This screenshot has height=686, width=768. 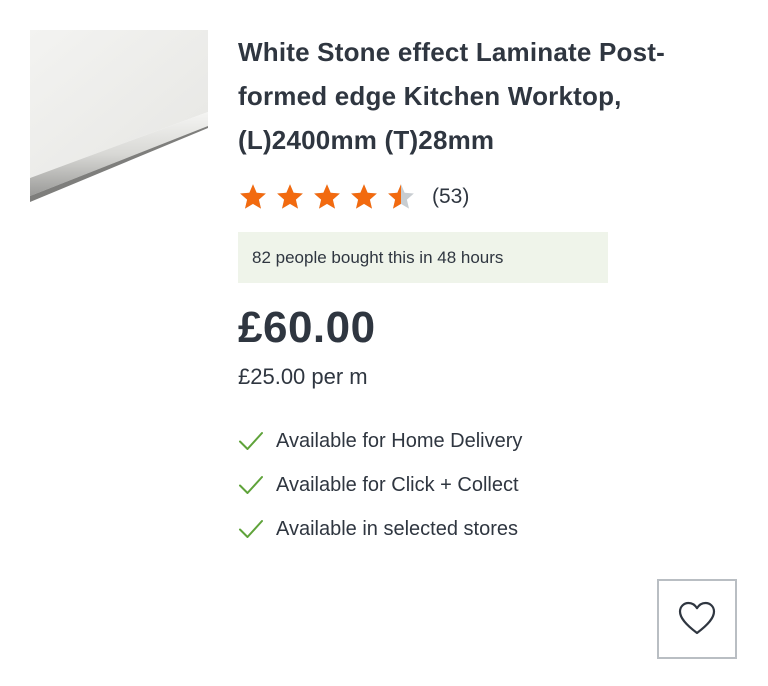 What do you see at coordinates (399, 440) in the screenshot?
I see `availability-label: Available for Home Delivery` at bounding box center [399, 440].